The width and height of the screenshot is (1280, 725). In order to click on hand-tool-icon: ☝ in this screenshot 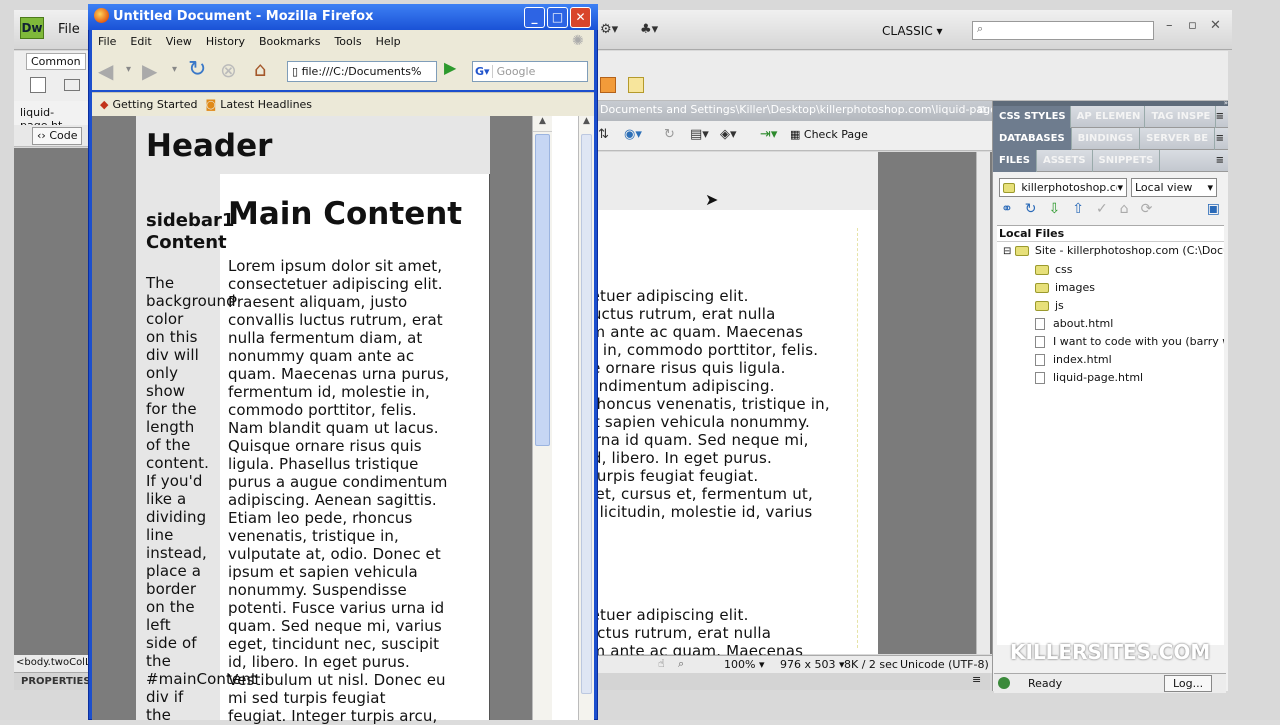, I will do `click(661, 663)`.